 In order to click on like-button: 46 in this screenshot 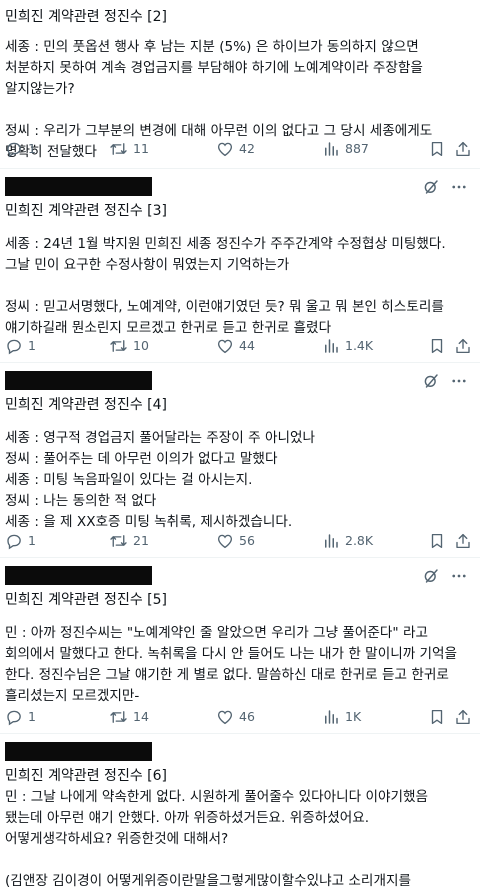, I will do `click(235, 717)`.